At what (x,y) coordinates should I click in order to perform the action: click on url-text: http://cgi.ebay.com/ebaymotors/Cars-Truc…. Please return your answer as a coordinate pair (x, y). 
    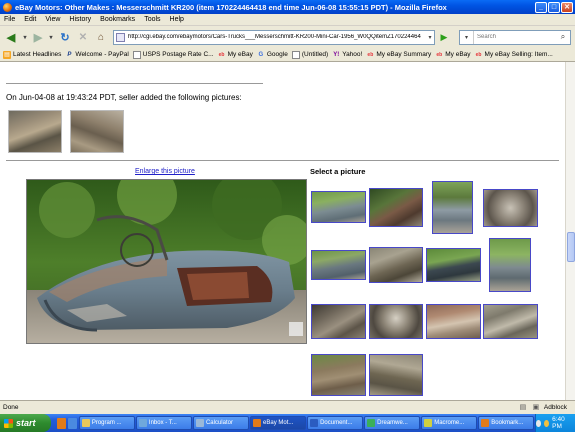
    Looking at the image, I should click on (277, 37).